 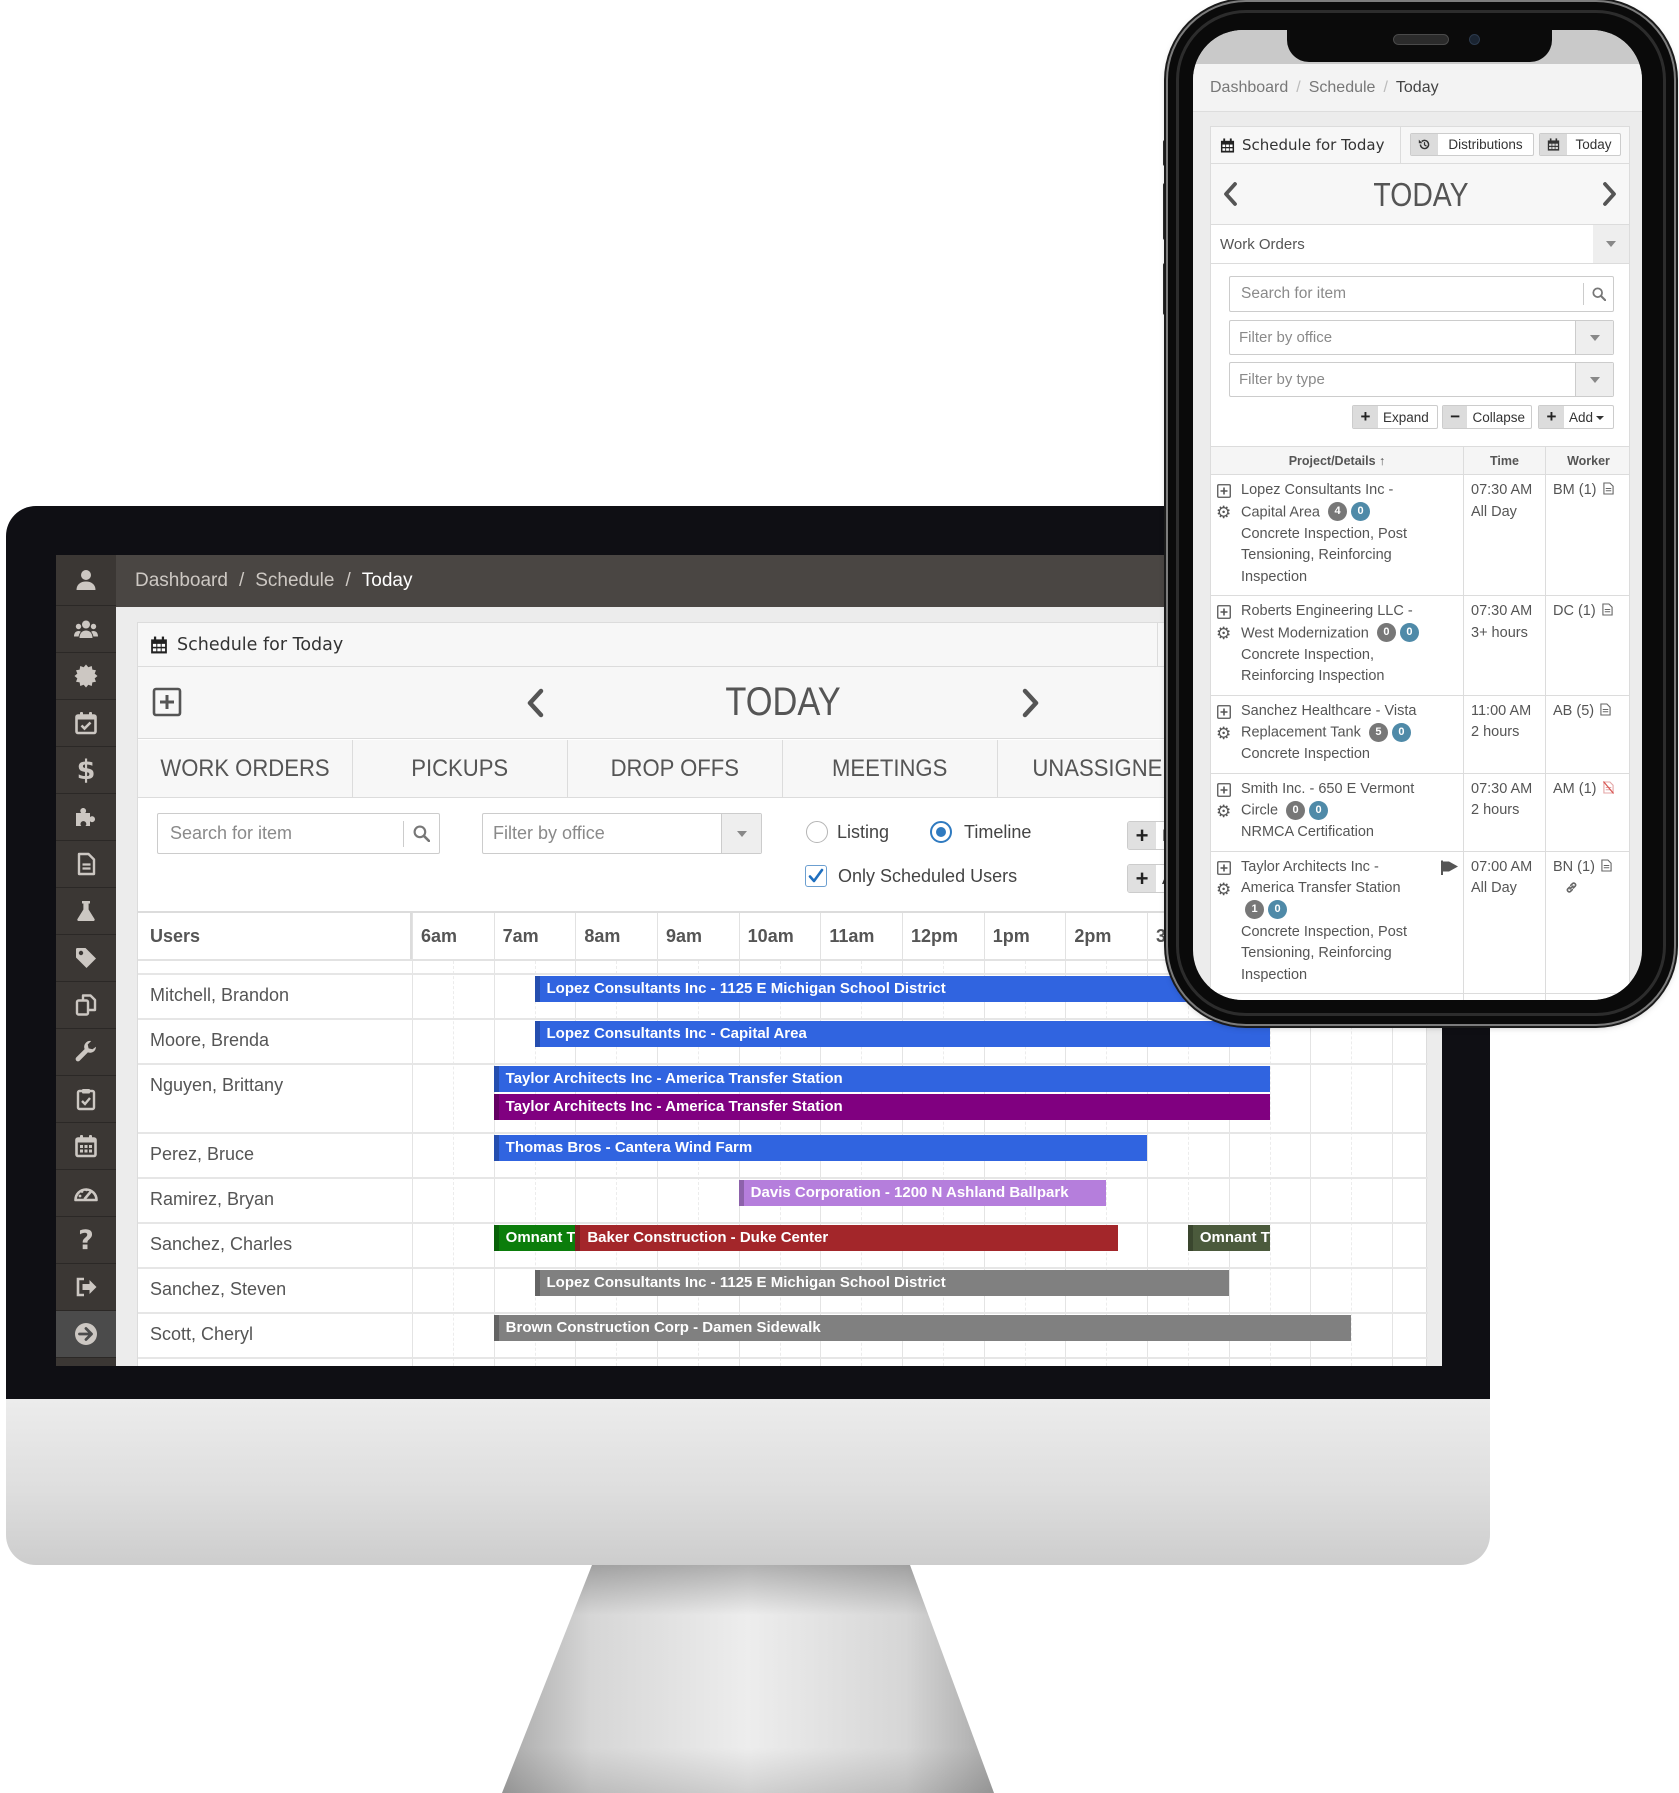 I want to click on distributions-button: Distributions, so click(x=1472, y=144).